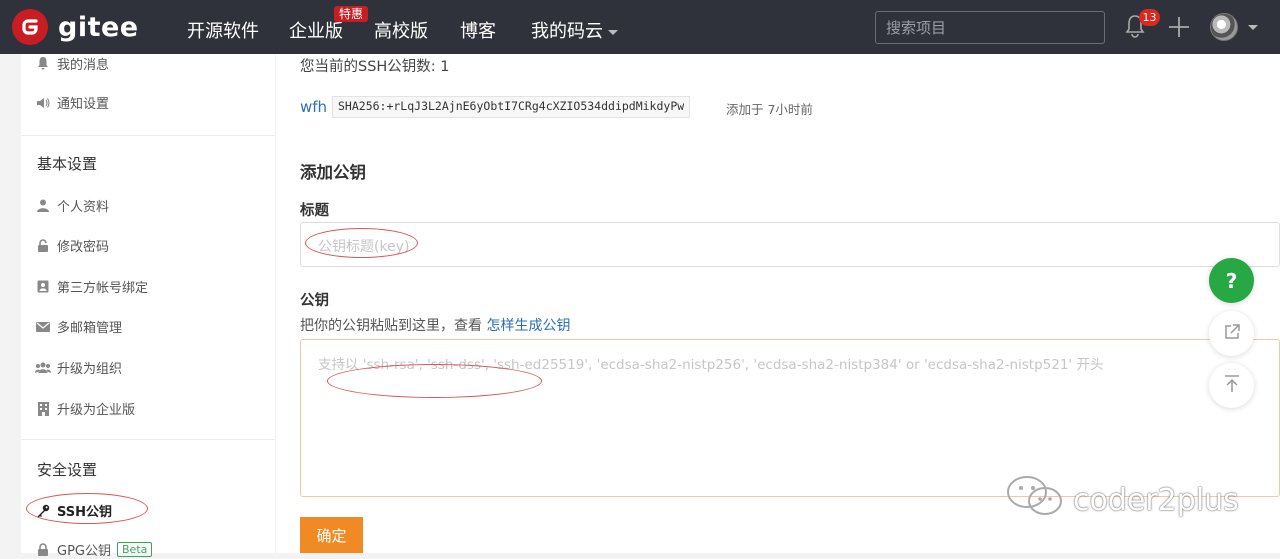 The height and width of the screenshot is (559, 1280). I want to click on key-hint-text: 把你的公钥粘贴到这里，查看, so click(391, 326).